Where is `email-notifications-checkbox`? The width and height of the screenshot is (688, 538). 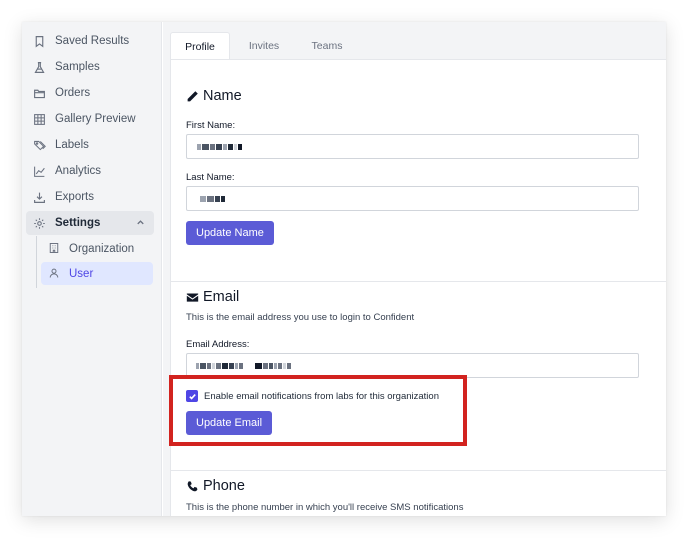 email-notifications-checkbox is located at coordinates (192, 396).